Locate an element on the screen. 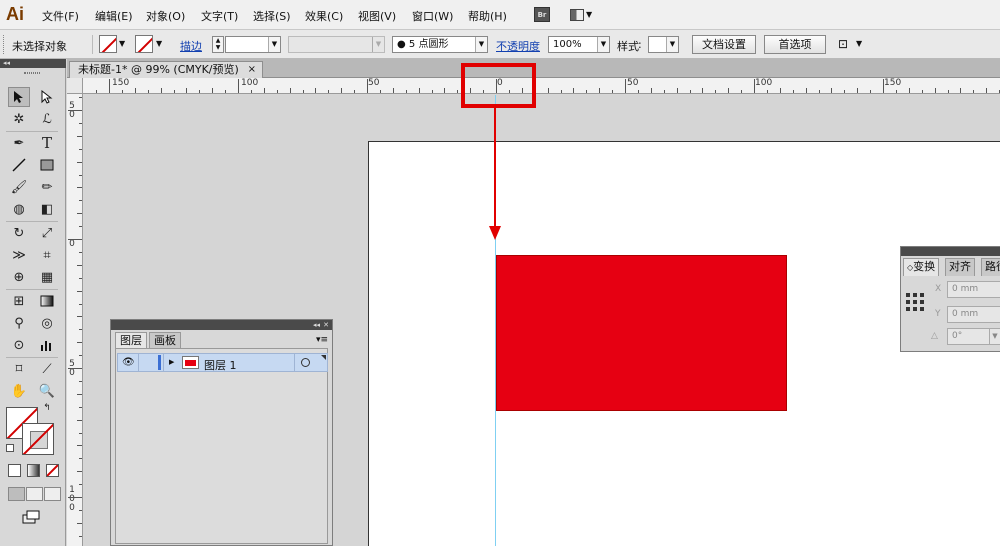 The height and width of the screenshot is (546, 1000). swap-arrow-icon: ↰ is located at coordinates (47, 408).